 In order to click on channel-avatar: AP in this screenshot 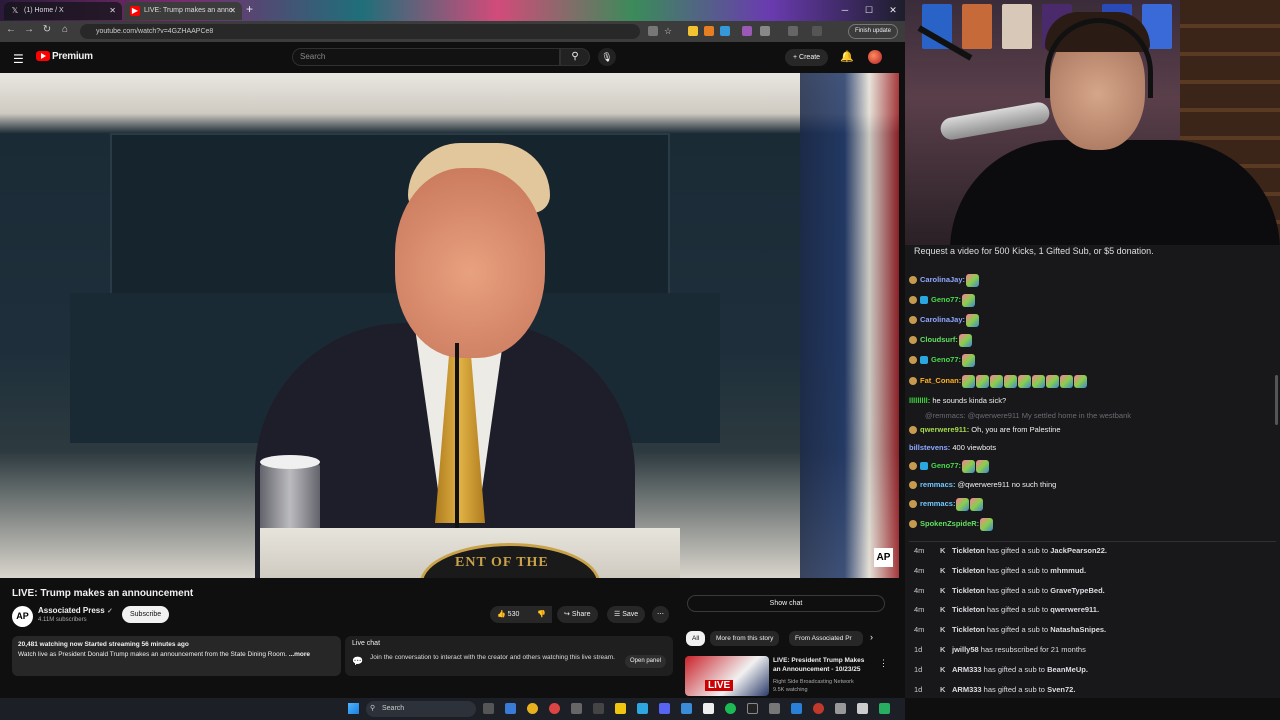, I will do `click(22, 616)`.